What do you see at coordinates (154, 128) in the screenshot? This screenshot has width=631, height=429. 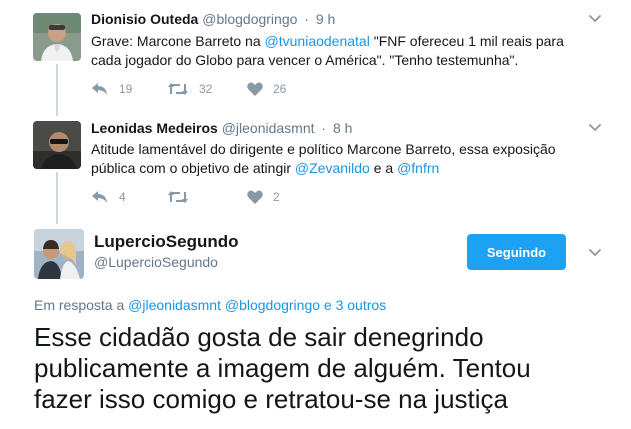 I see `author-name: Leonidas Medeiros` at bounding box center [154, 128].